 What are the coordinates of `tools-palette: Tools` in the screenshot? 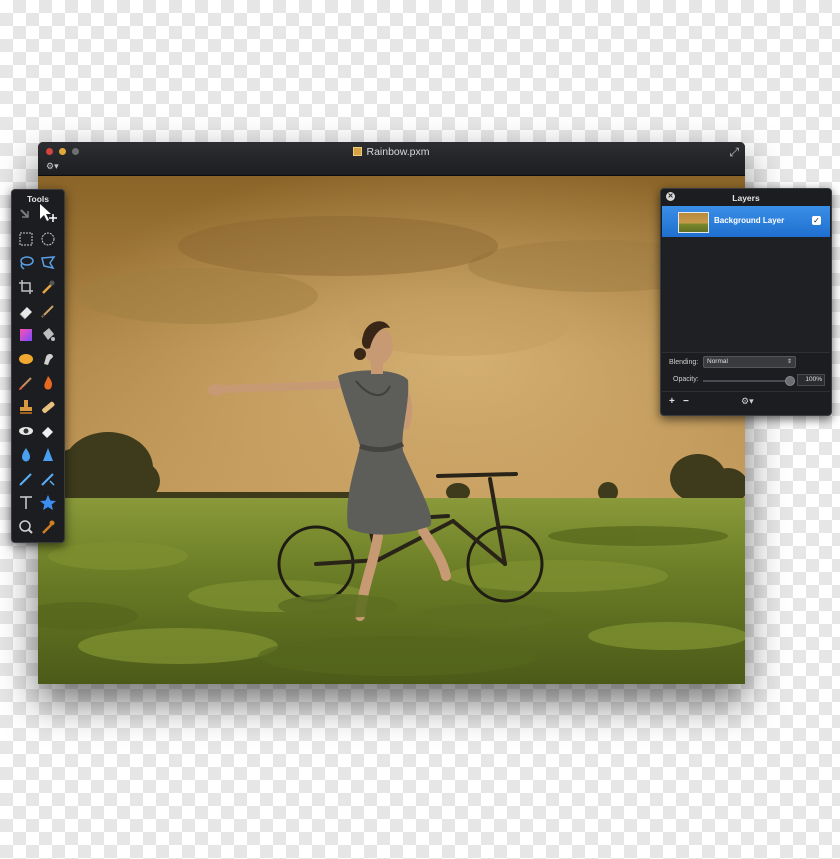 It's located at (38, 366).